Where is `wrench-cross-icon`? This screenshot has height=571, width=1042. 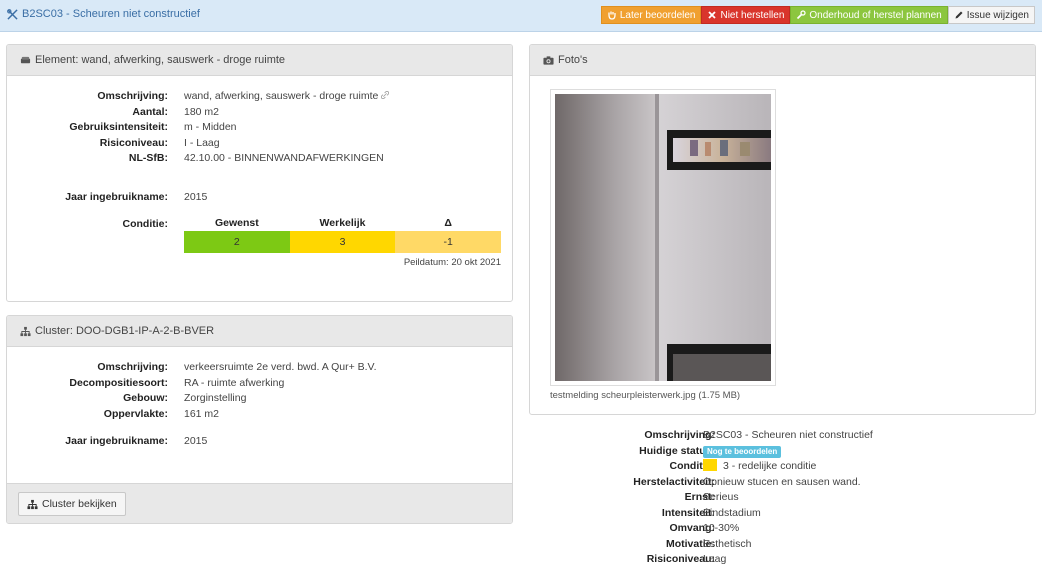 wrench-cross-icon is located at coordinates (12, 14).